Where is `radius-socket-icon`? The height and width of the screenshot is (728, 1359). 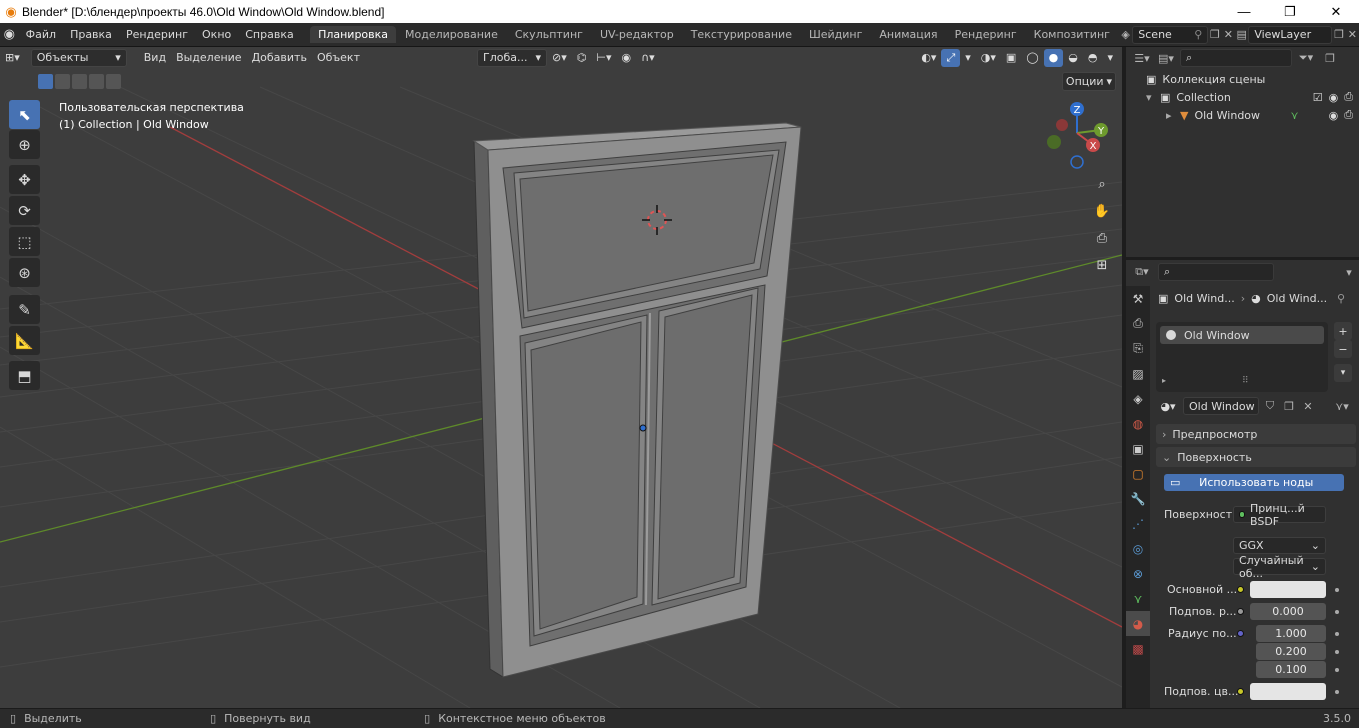
radius-socket-icon is located at coordinates (1240, 633).